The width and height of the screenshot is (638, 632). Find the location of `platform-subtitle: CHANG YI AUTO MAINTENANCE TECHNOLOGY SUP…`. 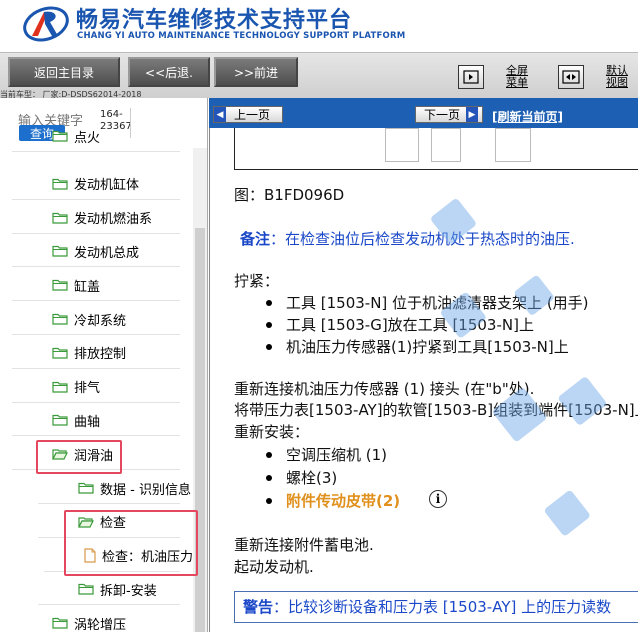

platform-subtitle: CHANG YI AUTO MAINTENANCE TECHNOLOGY SUP… is located at coordinates (241, 36).